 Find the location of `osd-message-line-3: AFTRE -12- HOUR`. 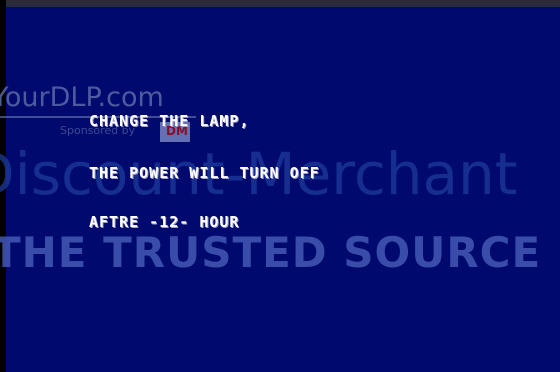

osd-message-line-3: AFTRE -12- HOUR is located at coordinates (164, 222).